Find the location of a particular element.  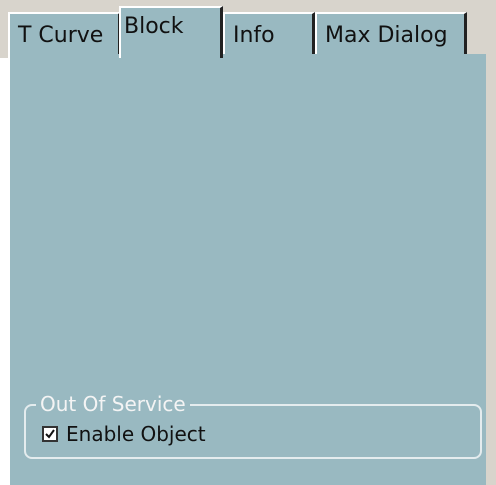

checkmark-icon is located at coordinates (50, 434).